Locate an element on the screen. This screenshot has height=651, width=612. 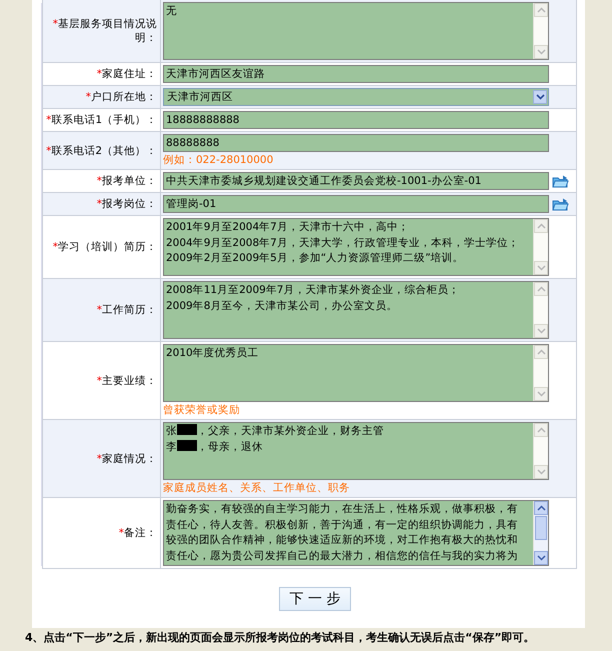
text-input-field: 天津市河西区友谊路 is located at coordinates (356, 74).